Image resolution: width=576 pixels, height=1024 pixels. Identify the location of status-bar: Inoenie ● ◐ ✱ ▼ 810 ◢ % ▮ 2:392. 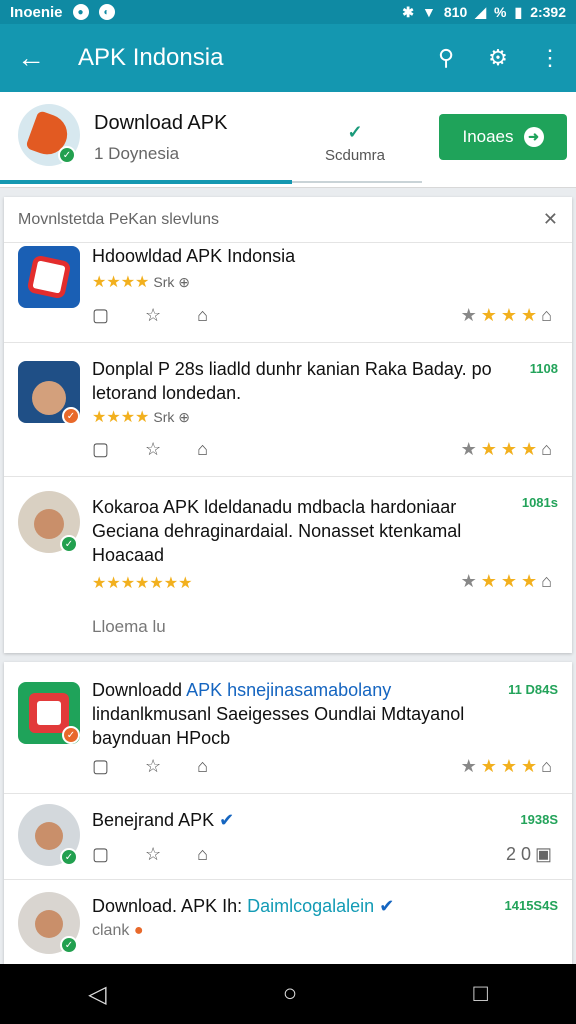
(288, 12).